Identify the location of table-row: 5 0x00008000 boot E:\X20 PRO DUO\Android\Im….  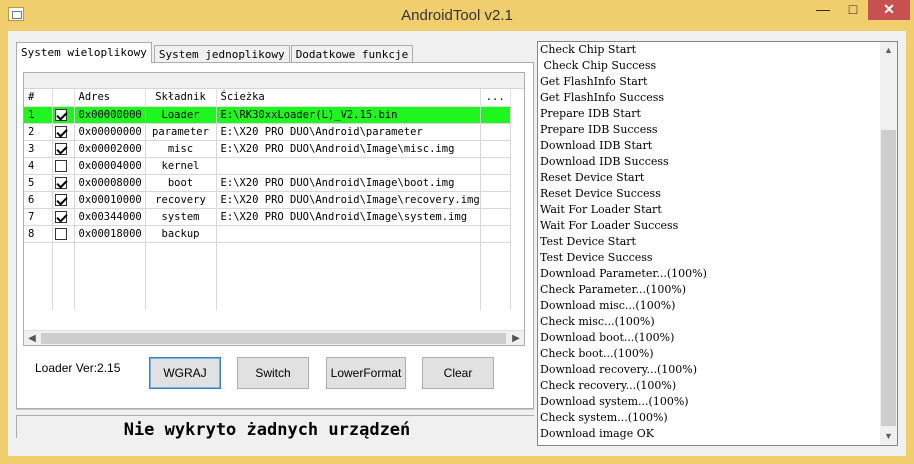
(267, 183).